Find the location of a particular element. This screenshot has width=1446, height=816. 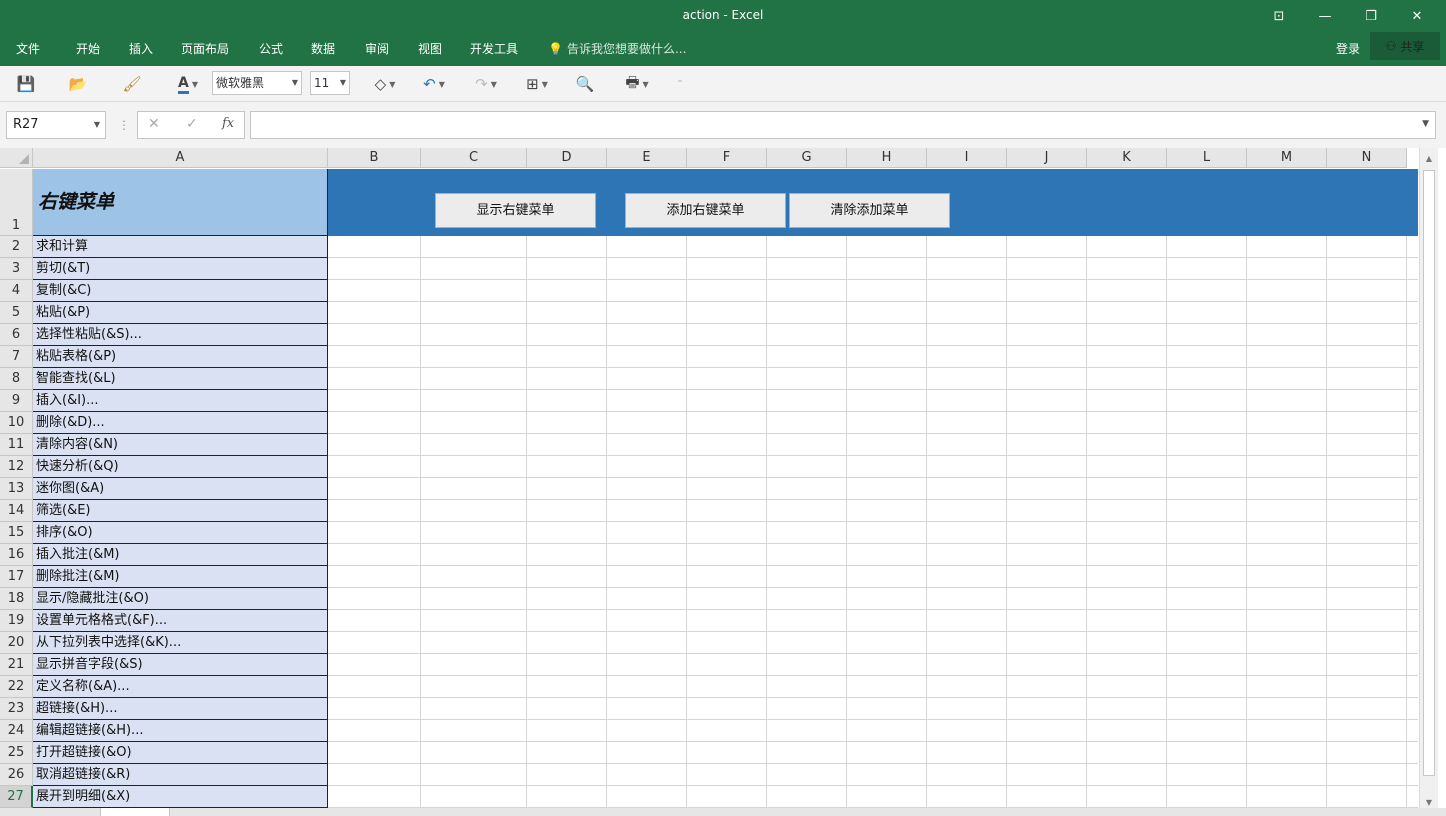

sheet-tab is located at coordinates (135, 812).